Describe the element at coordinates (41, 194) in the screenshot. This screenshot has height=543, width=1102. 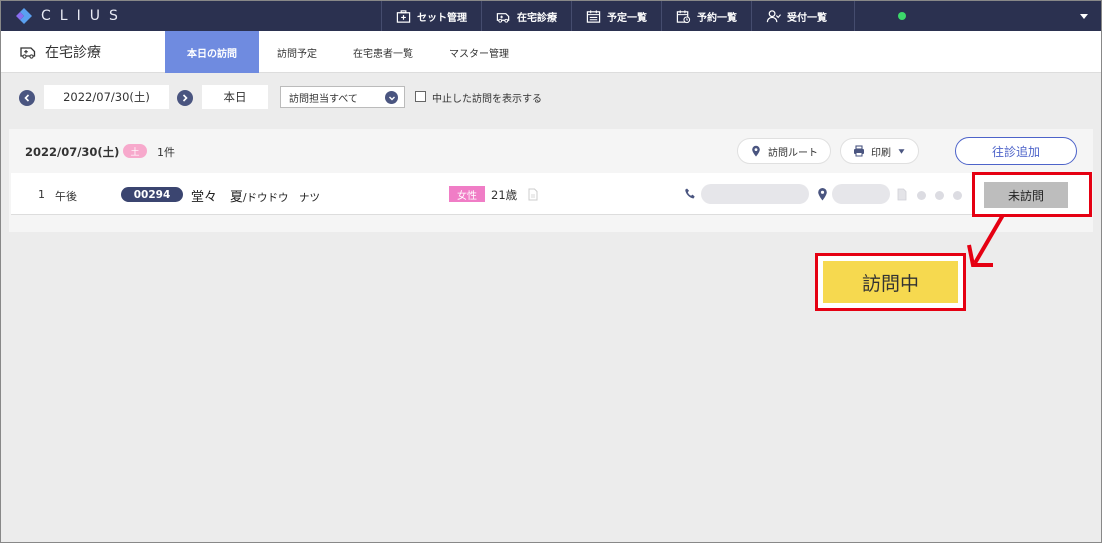
I see `row-number: 1` at that location.